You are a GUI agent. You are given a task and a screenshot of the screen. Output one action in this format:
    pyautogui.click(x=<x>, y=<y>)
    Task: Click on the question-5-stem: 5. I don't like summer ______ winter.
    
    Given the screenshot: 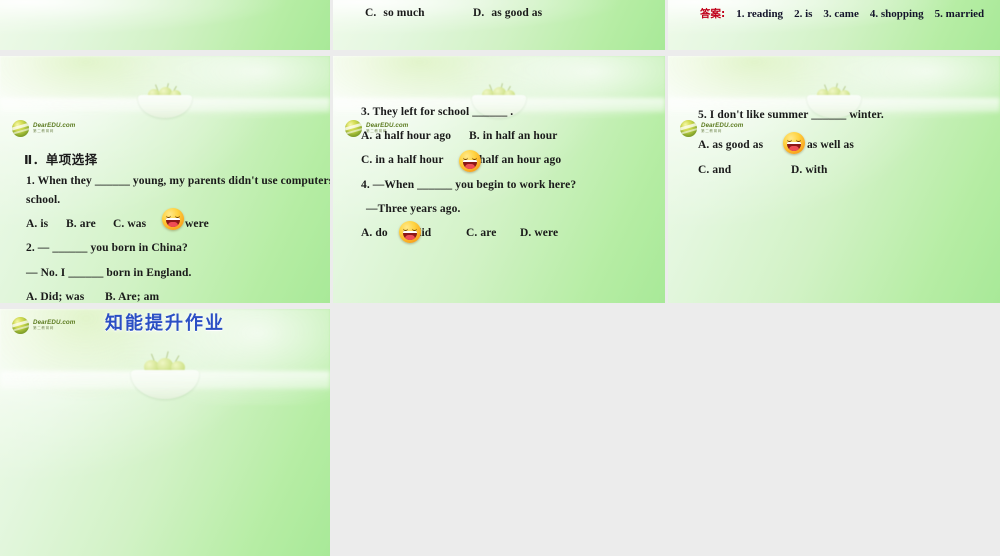 What is the action you would take?
    pyautogui.click(x=791, y=115)
    